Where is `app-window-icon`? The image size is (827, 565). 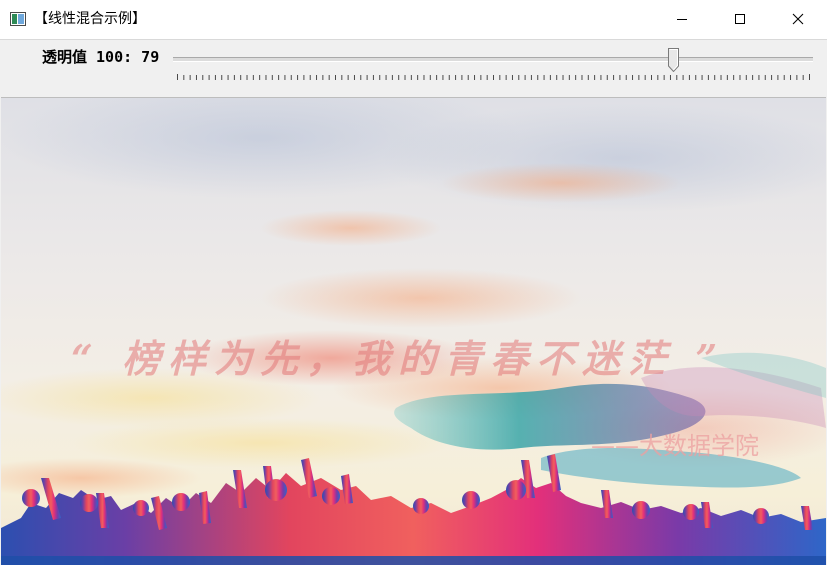
app-window-icon is located at coordinates (18, 19).